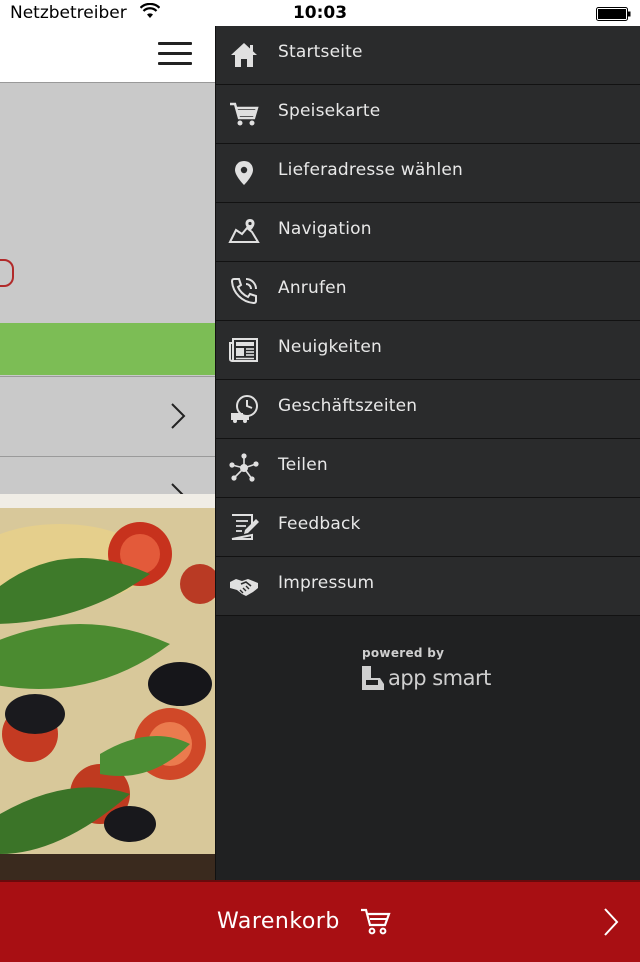  I want to click on delivery-clock-icon, so click(244, 409).